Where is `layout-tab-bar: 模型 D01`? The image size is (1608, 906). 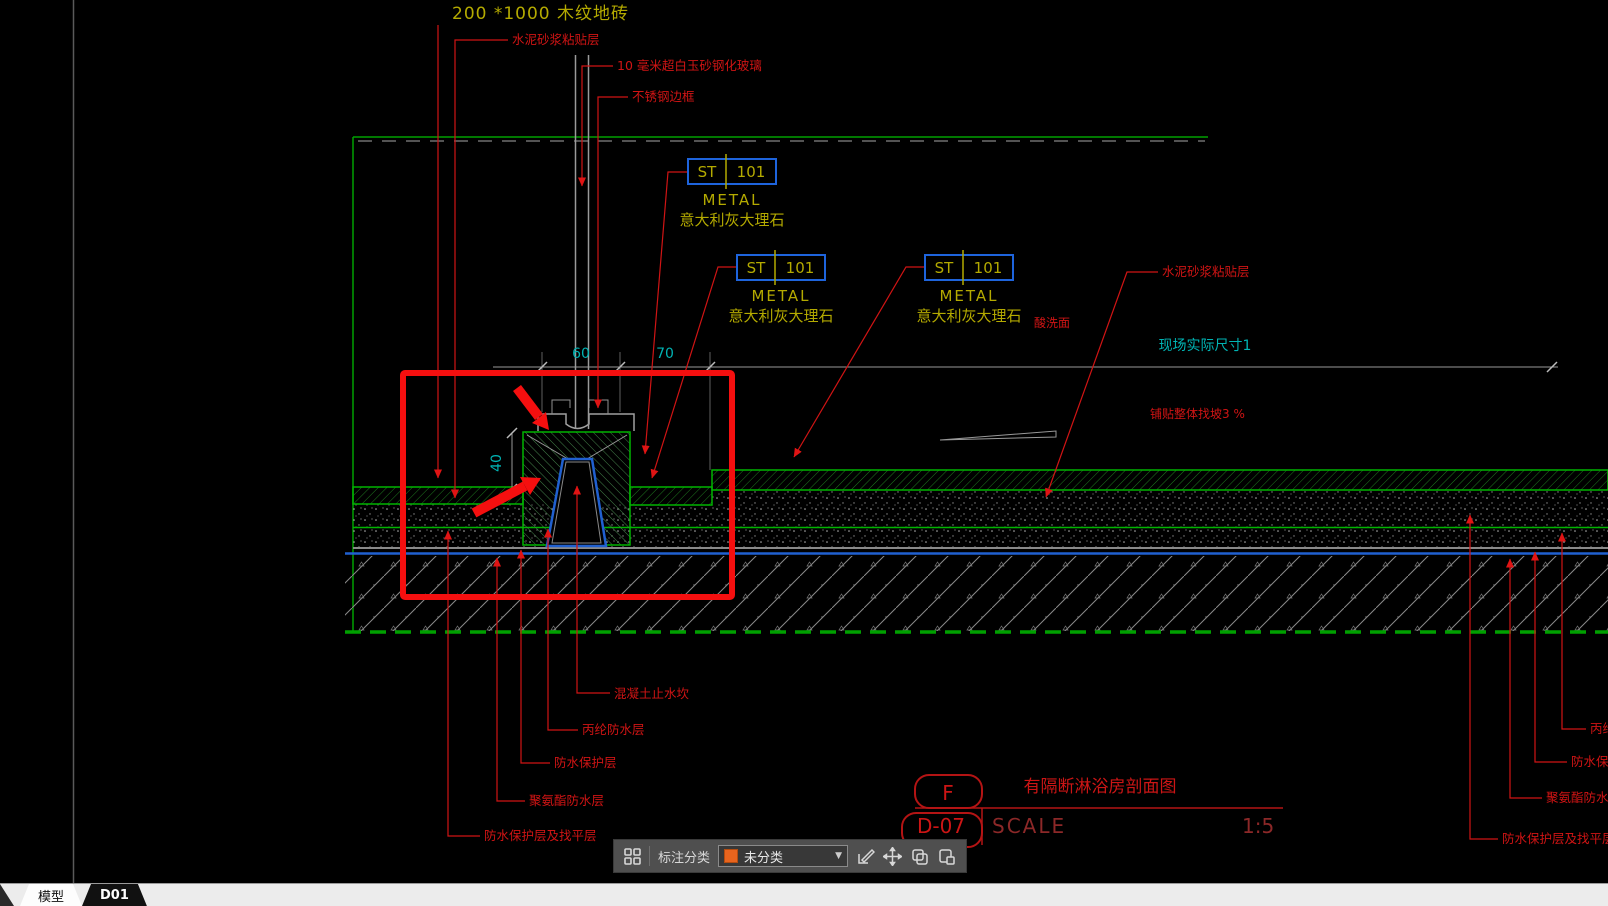 layout-tab-bar: 模型 D01 is located at coordinates (804, 894).